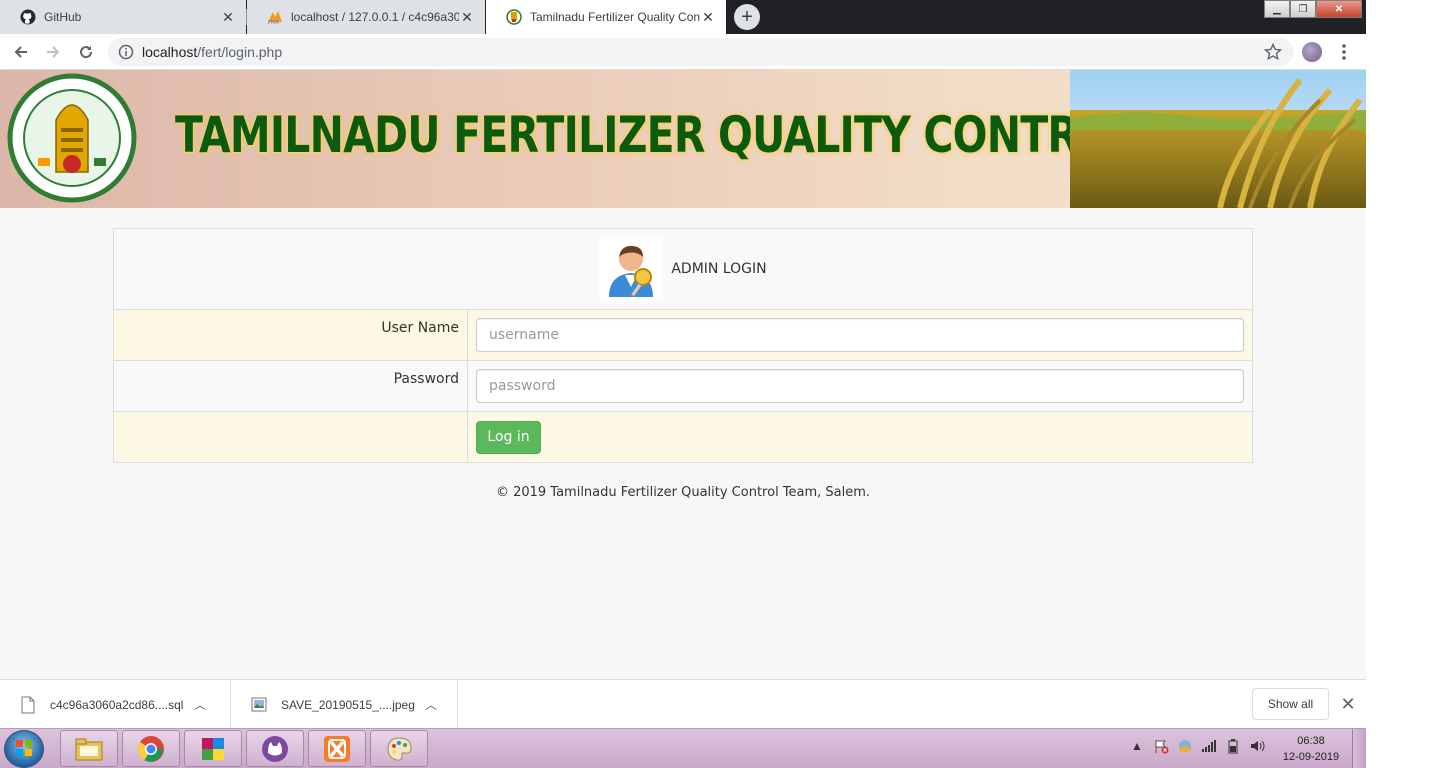 The image size is (1448, 768). What do you see at coordinates (28, 704) in the screenshot?
I see `file-icon` at bounding box center [28, 704].